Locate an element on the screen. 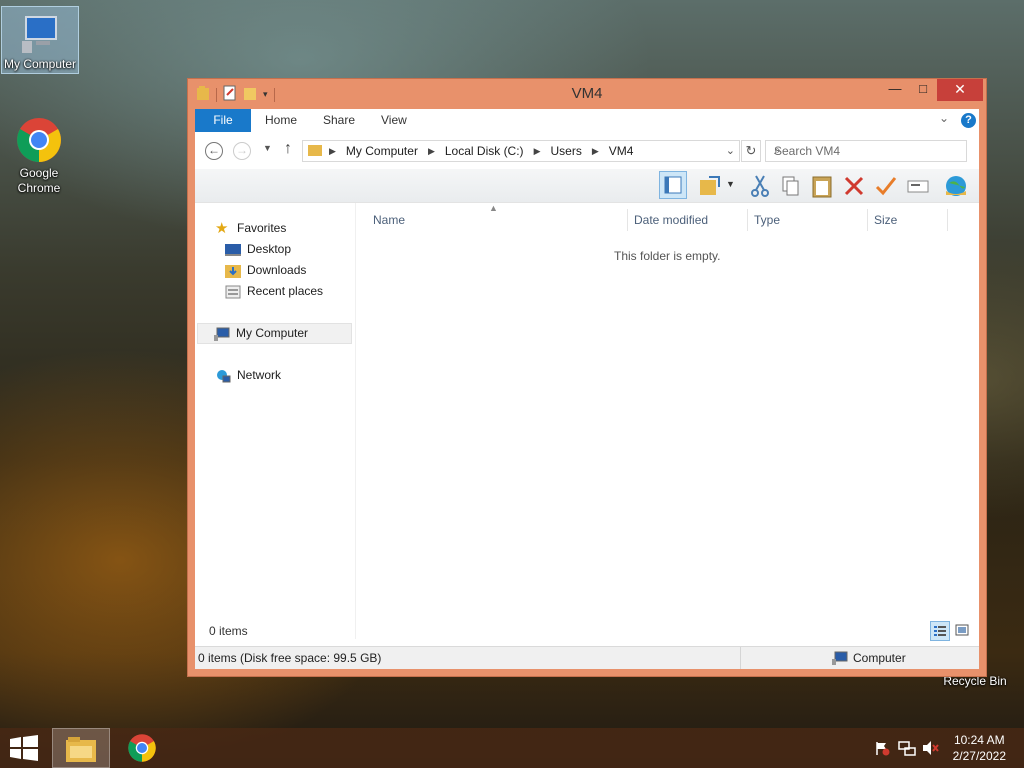 The height and width of the screenshot is (768, 1024). checkmark-icon is located at coordinates (886, 186).